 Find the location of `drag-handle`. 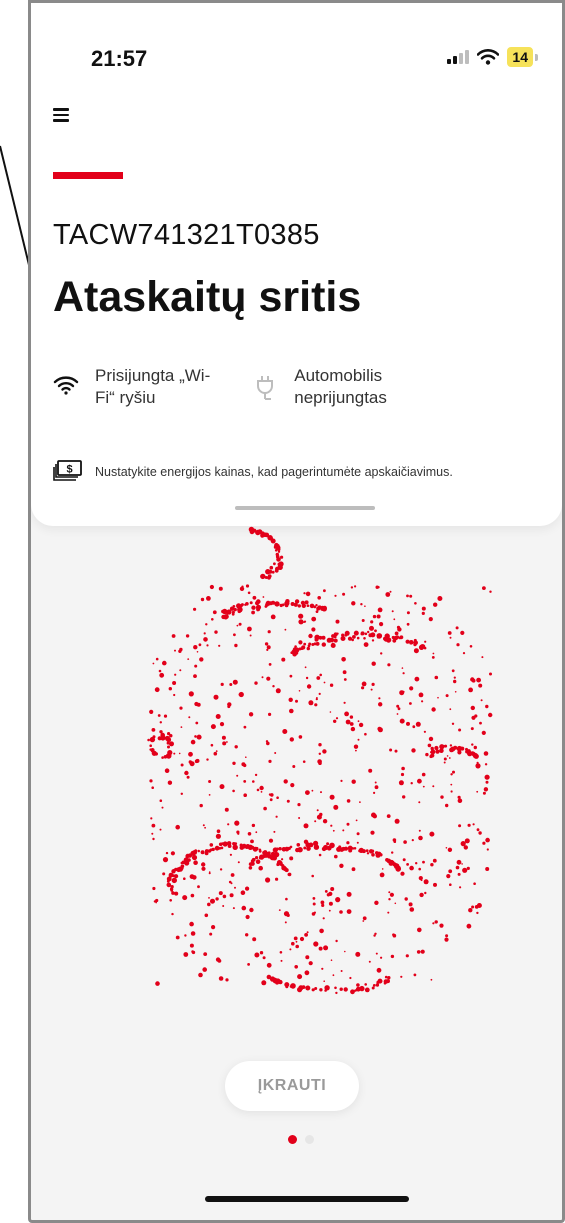

drag-handle is located at coordinates (305, 508).